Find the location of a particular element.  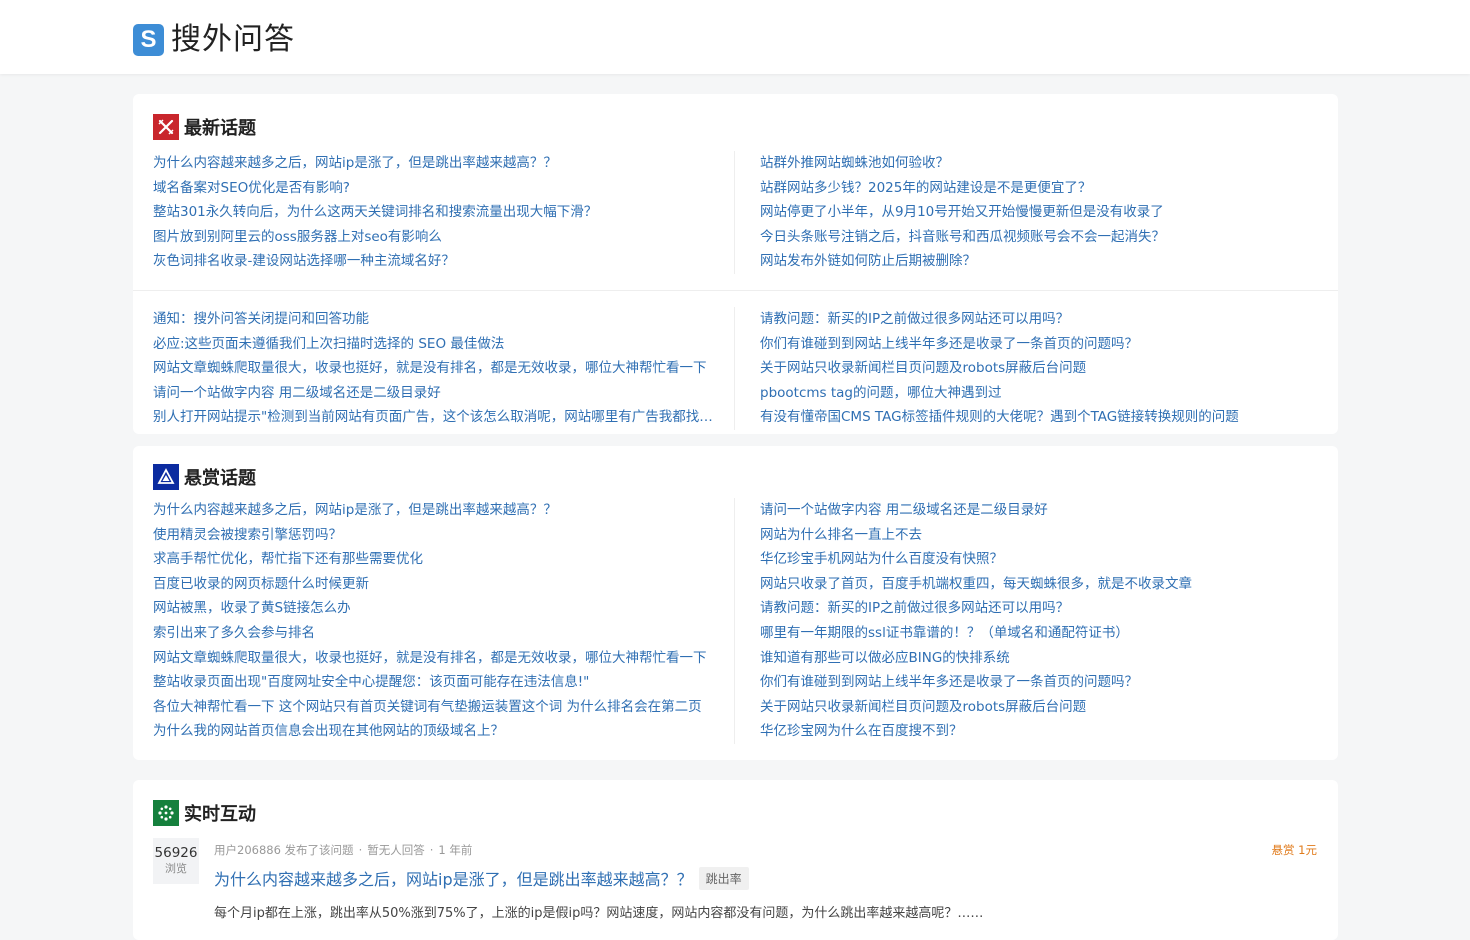

topic-link: 网站为什么排名一直上不去 is located at coordinates (1040, 535).